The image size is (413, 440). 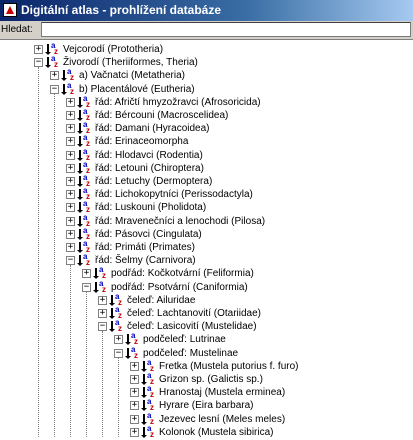 What do you see at coordinates (17, 29) in the screenshot?
I see `search-label: Hledat:` at bounding box center [17, 29].